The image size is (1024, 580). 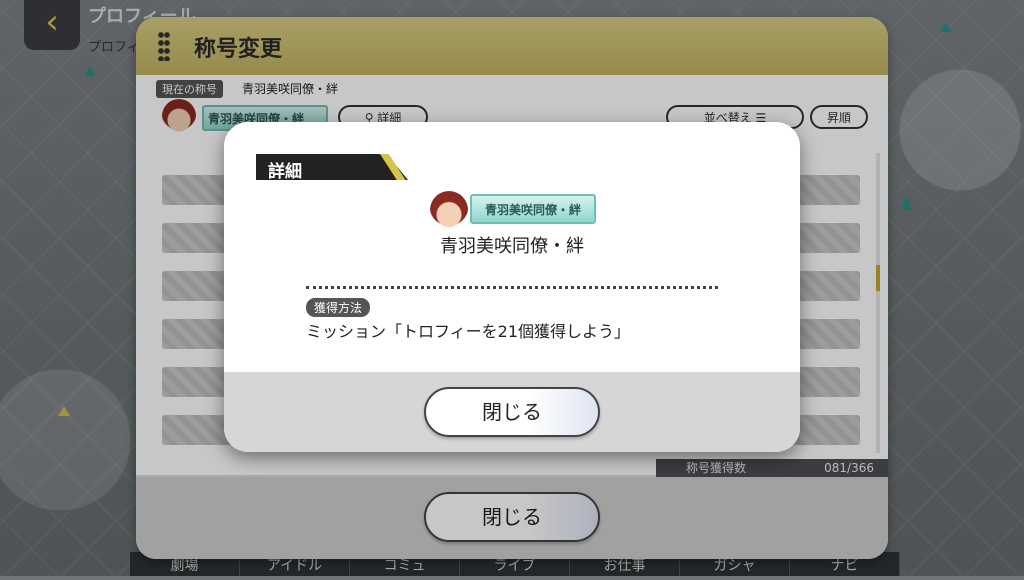 What do you see at coordinates (285, 172) in the screenshot?
I see `dialog-header: 詳細` at bounding box center [285, 172].